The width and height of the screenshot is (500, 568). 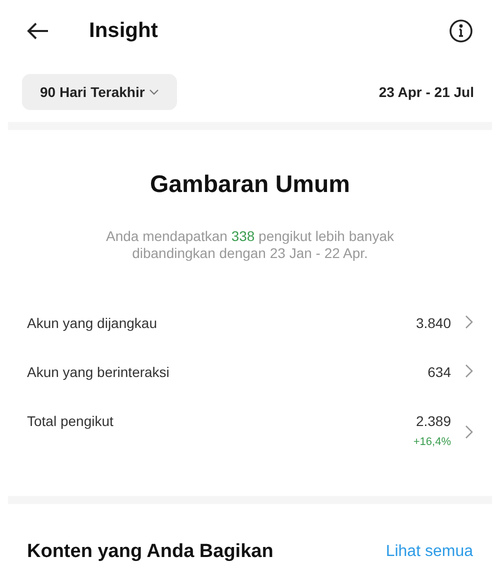 What do you see at coordinates (461, 31) in the screenshot?
I see `info-icon` at bounding box center [461, 31].